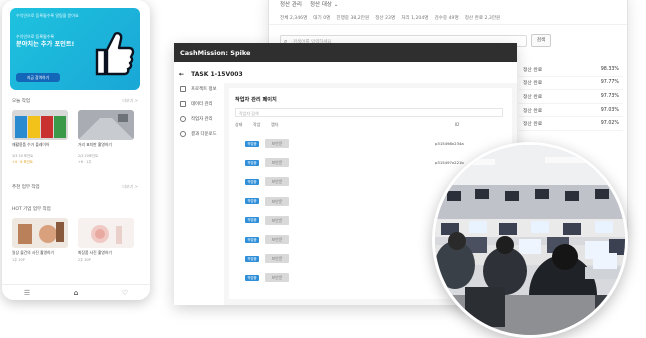  What do you see at coordinates (369, 143) in the screenshot?
I see `table-row: 작업중 보안문 p315498v234a` at bounding box center [369, 143].